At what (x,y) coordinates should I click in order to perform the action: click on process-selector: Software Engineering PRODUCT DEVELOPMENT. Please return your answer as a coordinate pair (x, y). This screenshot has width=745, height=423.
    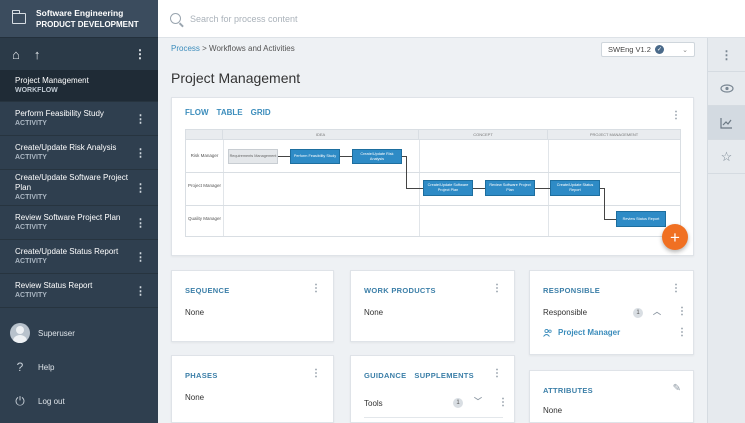
    Looking at the image, I should click on (79, 19).